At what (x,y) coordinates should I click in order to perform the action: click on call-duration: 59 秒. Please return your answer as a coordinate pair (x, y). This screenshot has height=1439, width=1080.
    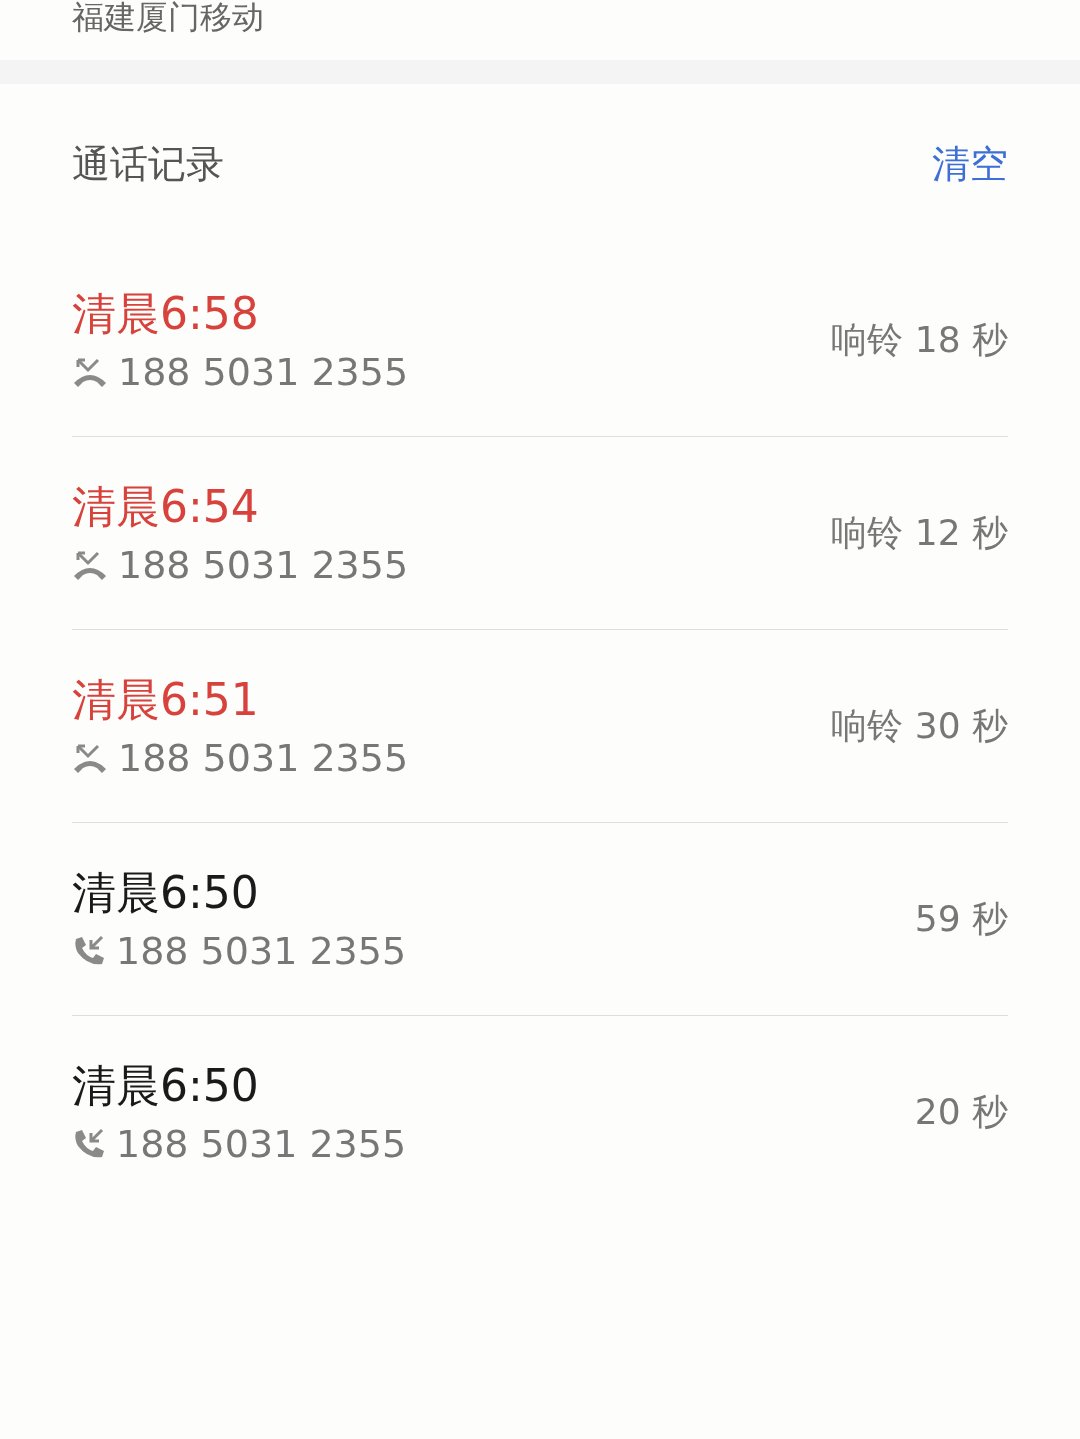
    Looking at the image, I should click on (961, 918).